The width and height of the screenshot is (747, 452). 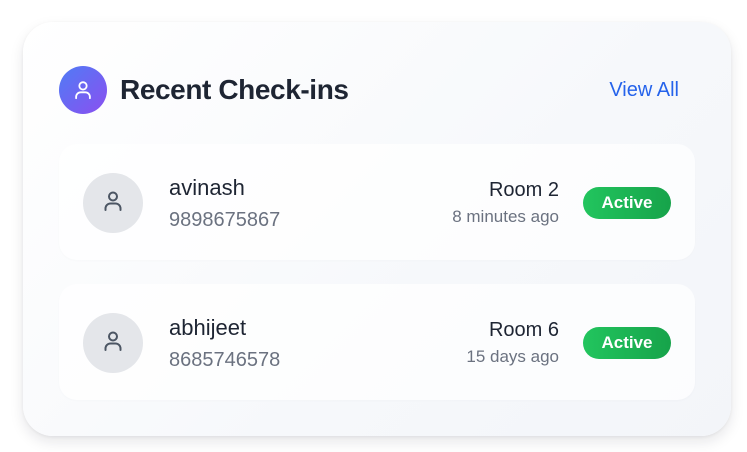 I want to click on room-number: Room 2, so click(x=523, y=190).